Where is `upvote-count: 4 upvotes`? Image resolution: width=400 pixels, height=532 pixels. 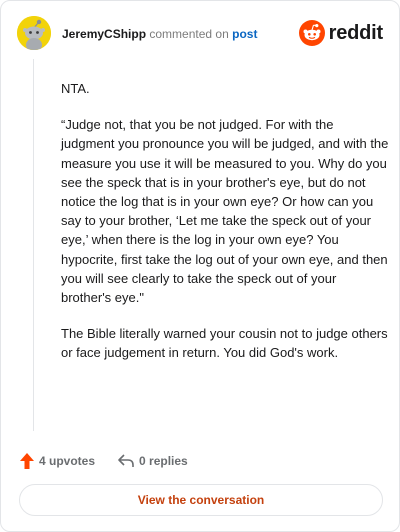
upvote-count: 4 upvotes is located at coordinates (67, 461).